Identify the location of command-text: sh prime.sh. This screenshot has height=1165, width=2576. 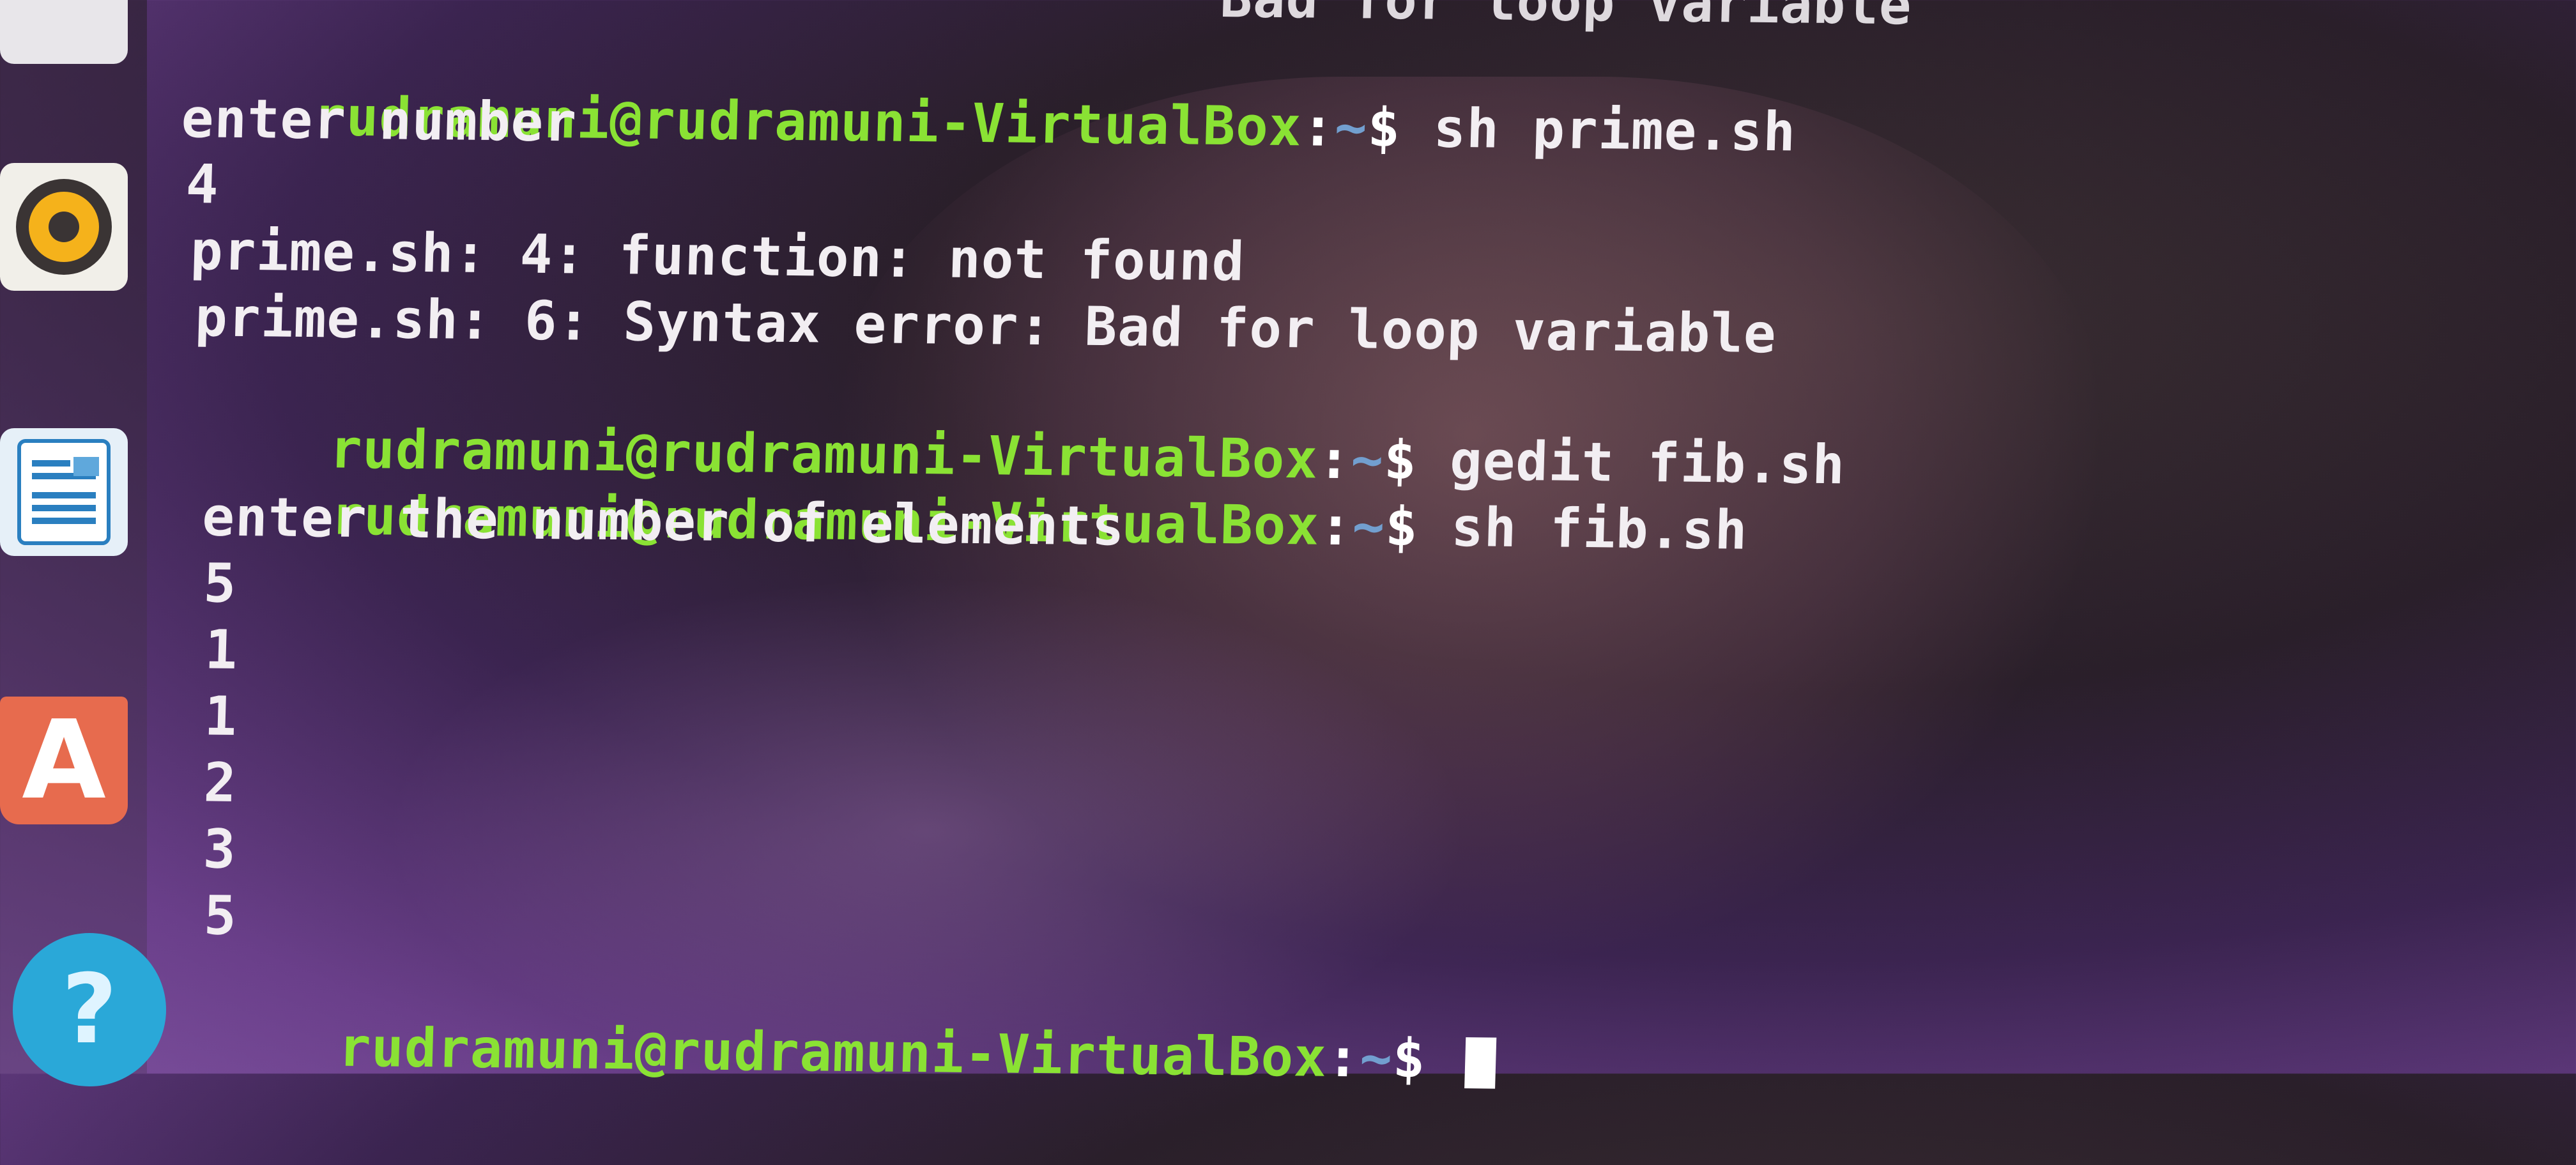
(1614, 130).